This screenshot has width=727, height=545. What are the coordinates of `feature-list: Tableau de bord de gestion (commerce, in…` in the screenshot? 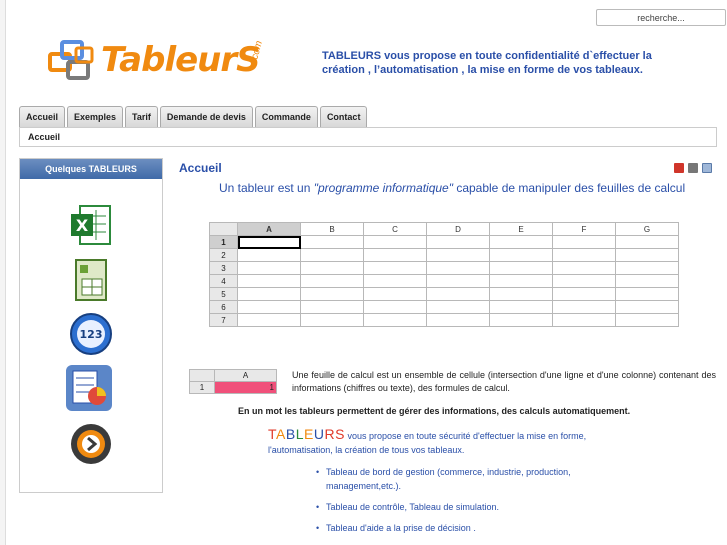 It's located at (466, 503).